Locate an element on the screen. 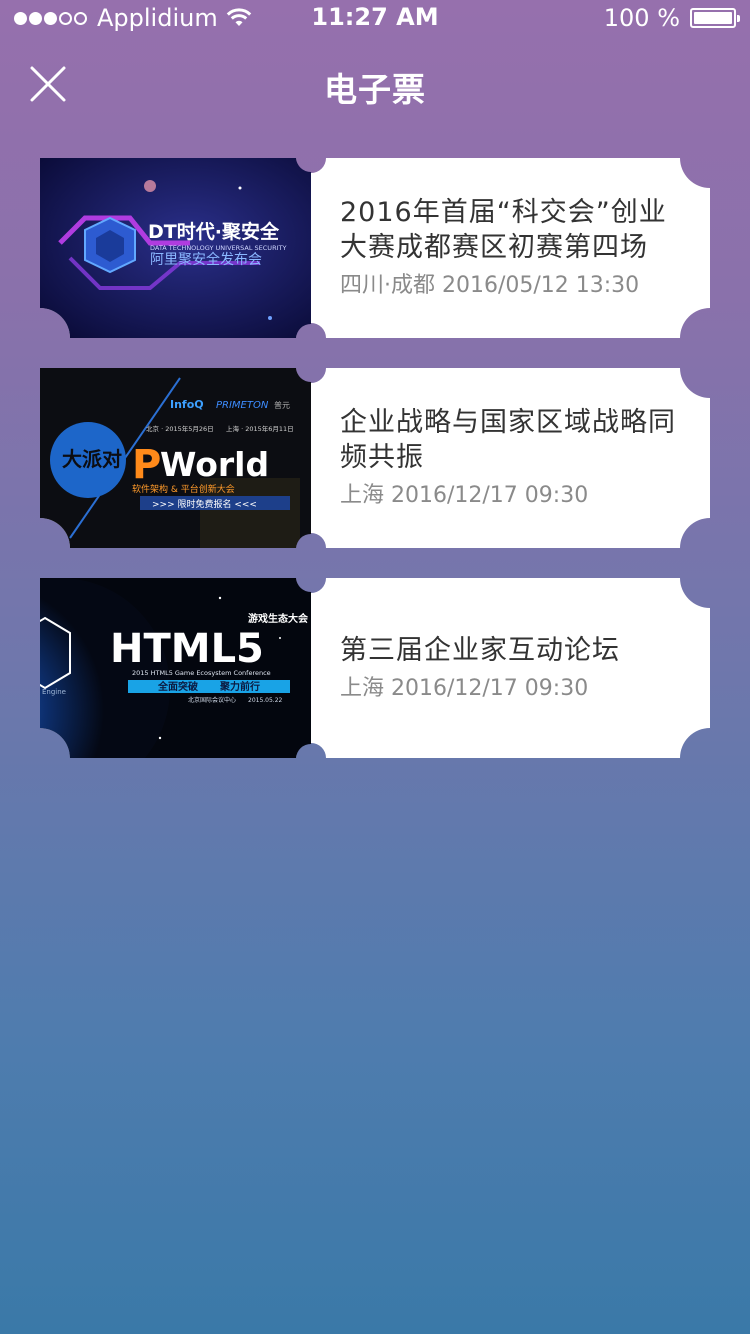 The width and height of the screenshot is (750, 1334). poster-banner-a: 全面突破 is located at coordinates (177, 686).